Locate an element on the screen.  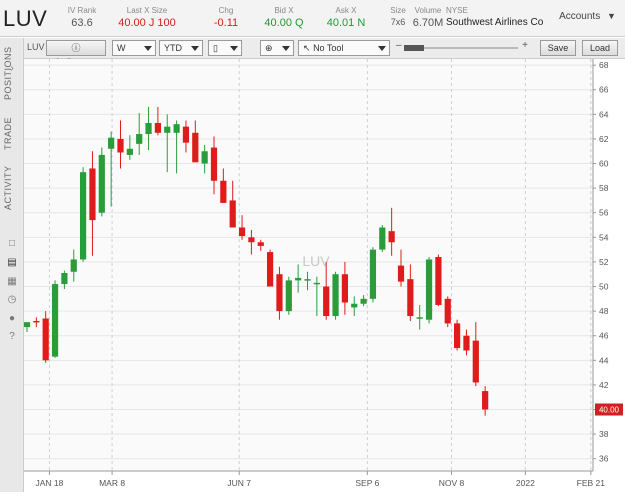
bidx-label: Bid X is located at coordinates (284, 10).